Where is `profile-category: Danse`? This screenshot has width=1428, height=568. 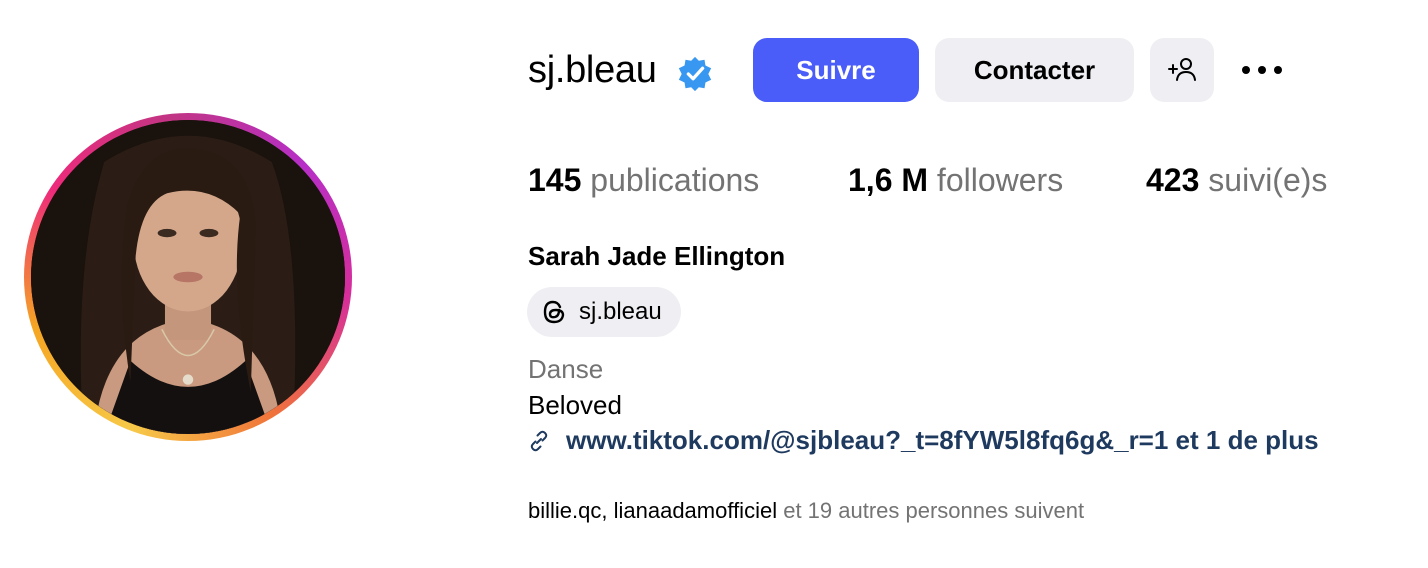 profile-category: Danse is located at coordinates (566, 369).